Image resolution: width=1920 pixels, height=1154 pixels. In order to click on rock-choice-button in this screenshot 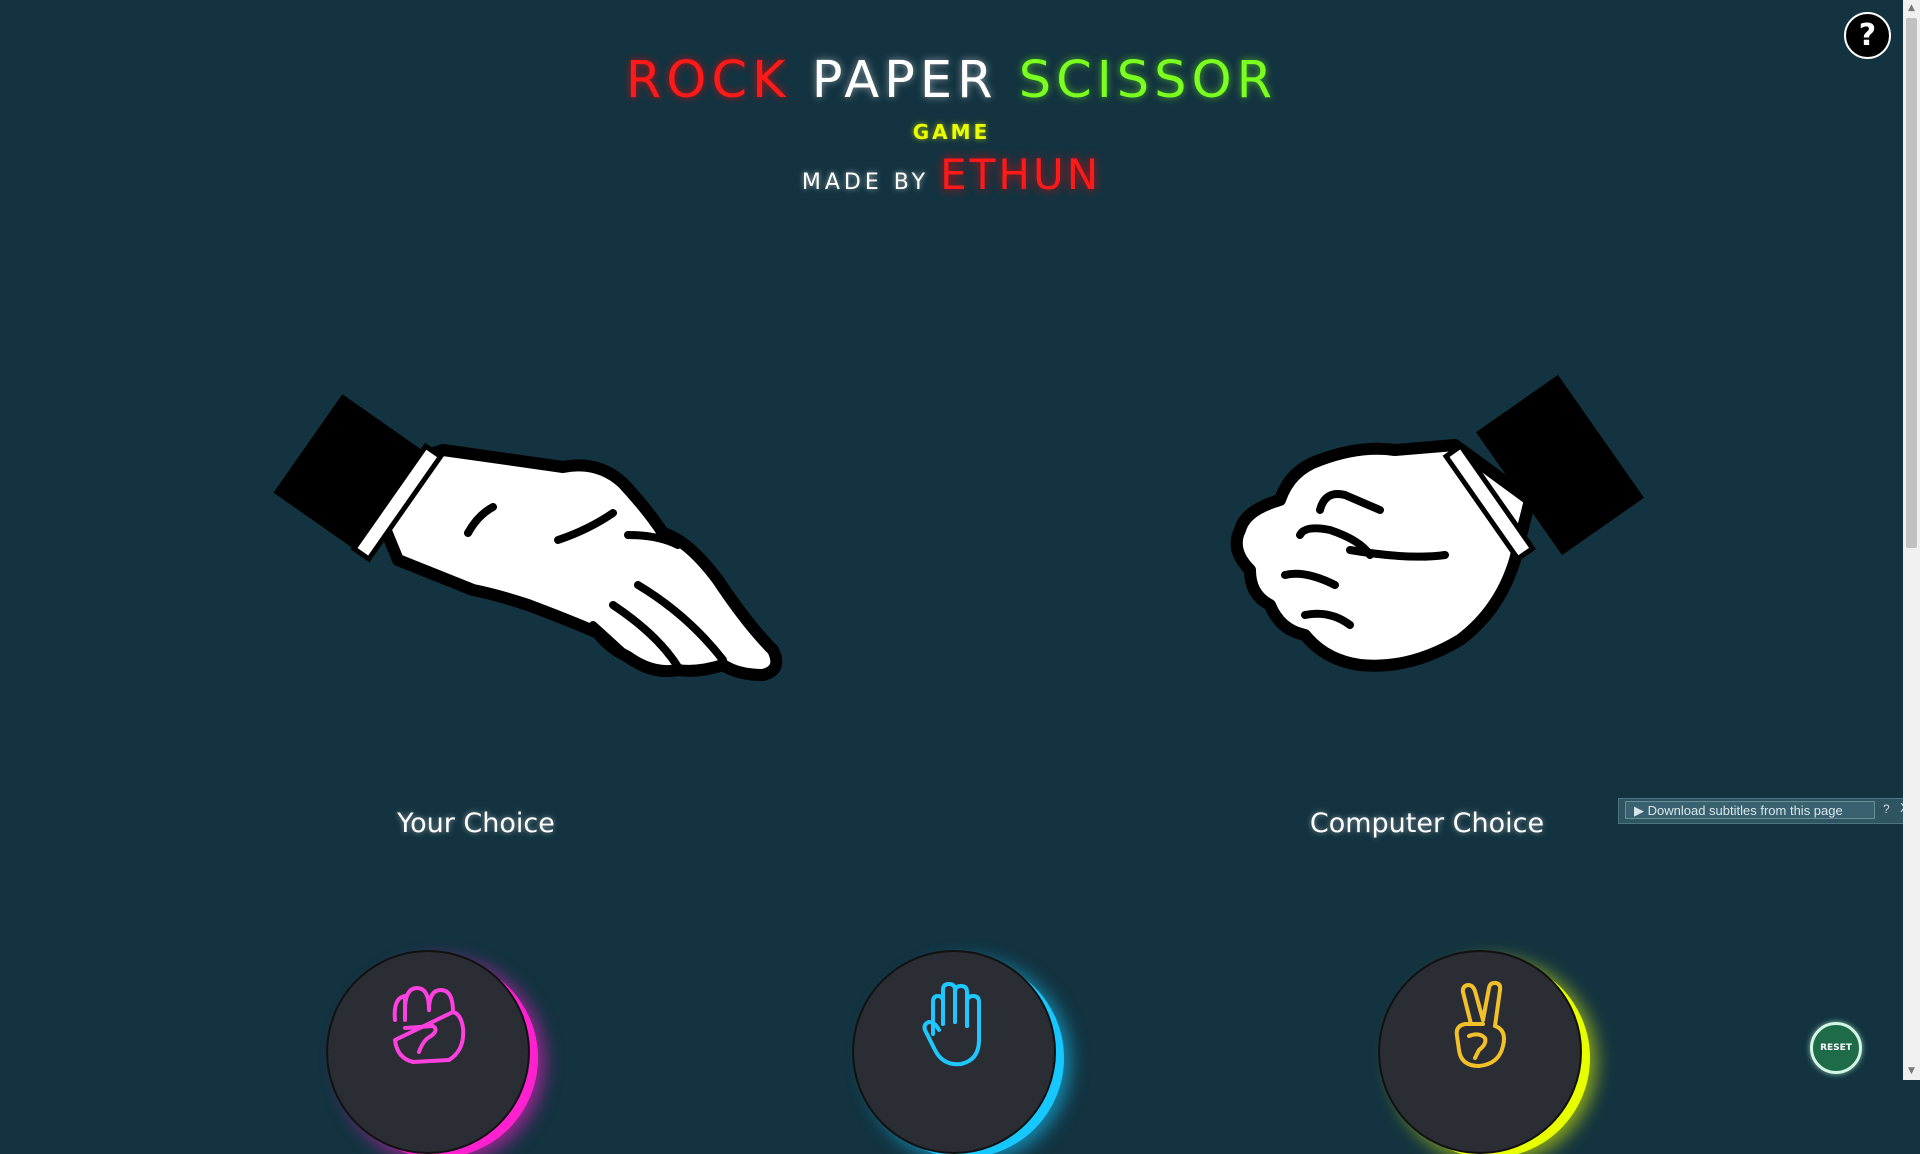, I will do `click(428, 1052)`.